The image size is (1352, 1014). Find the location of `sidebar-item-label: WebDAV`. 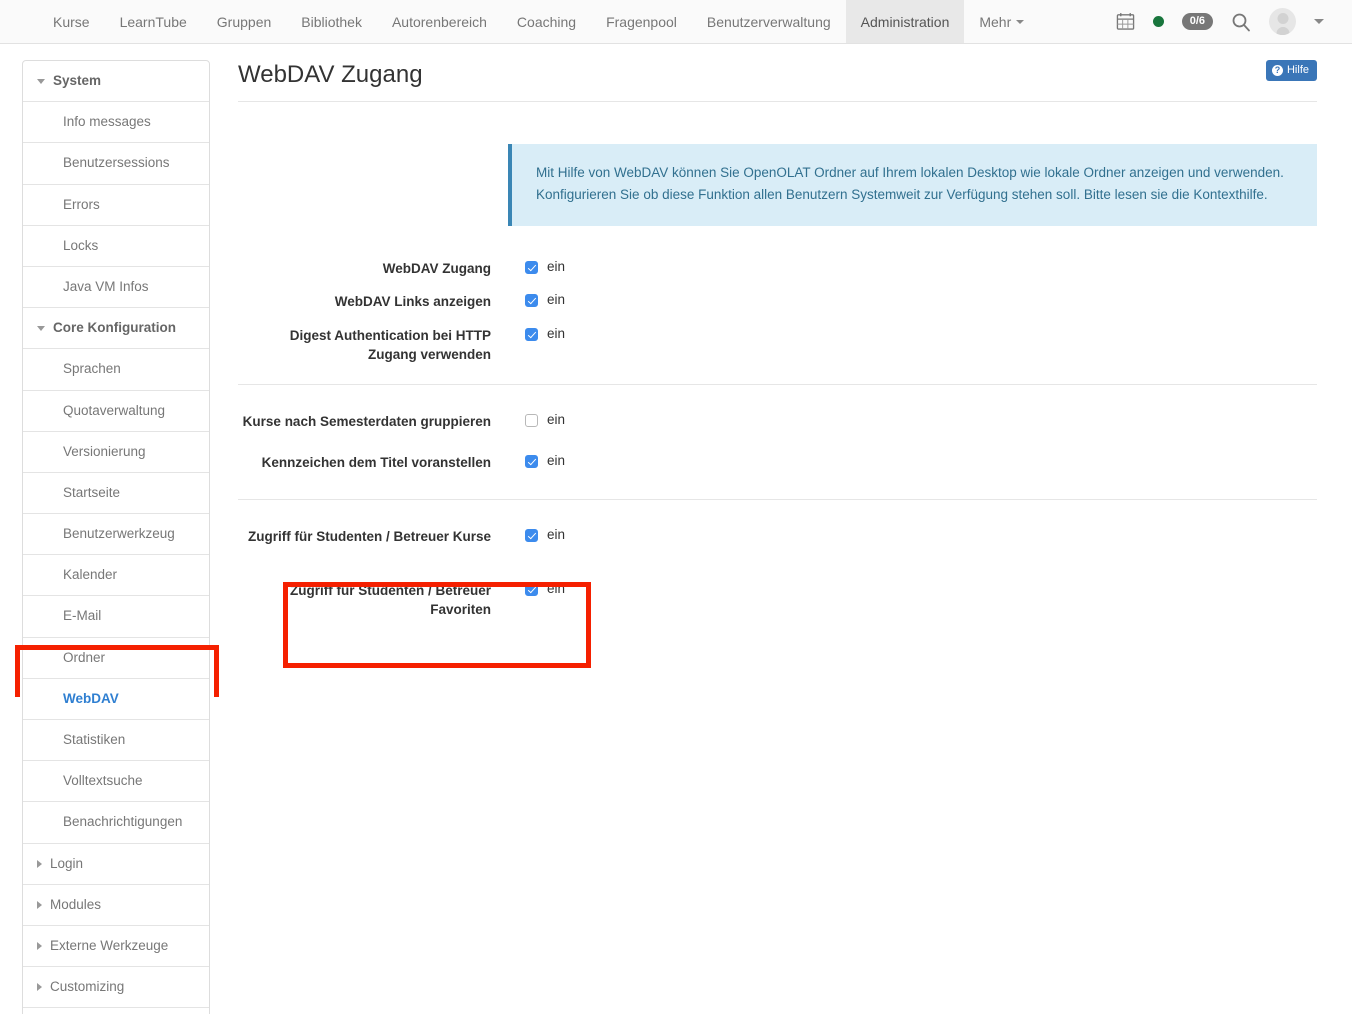

sidebar-item-label: WebDAV is located at coordinates (91, 698).